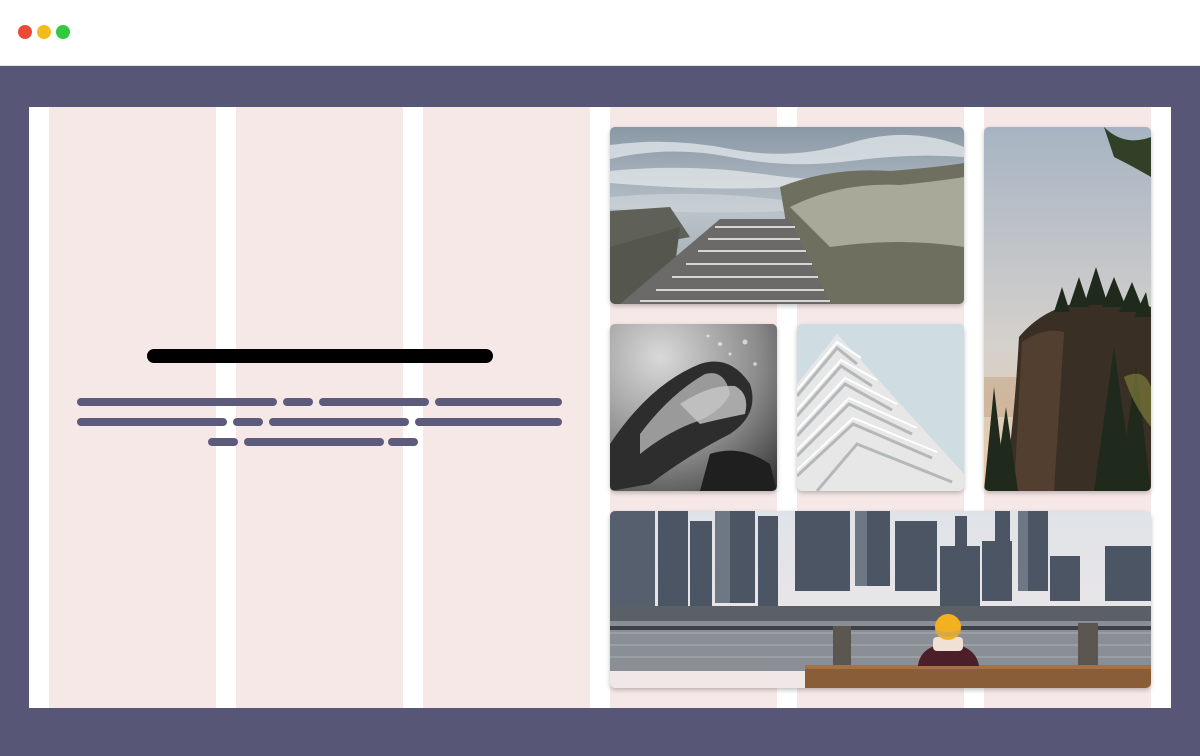 Image resolution: width=1200 pixels, height=756 pixels. Describe the element at coordinates (1067, 309) in the screenshot. I see `cliff-with-pine-trees-photo` at that location.